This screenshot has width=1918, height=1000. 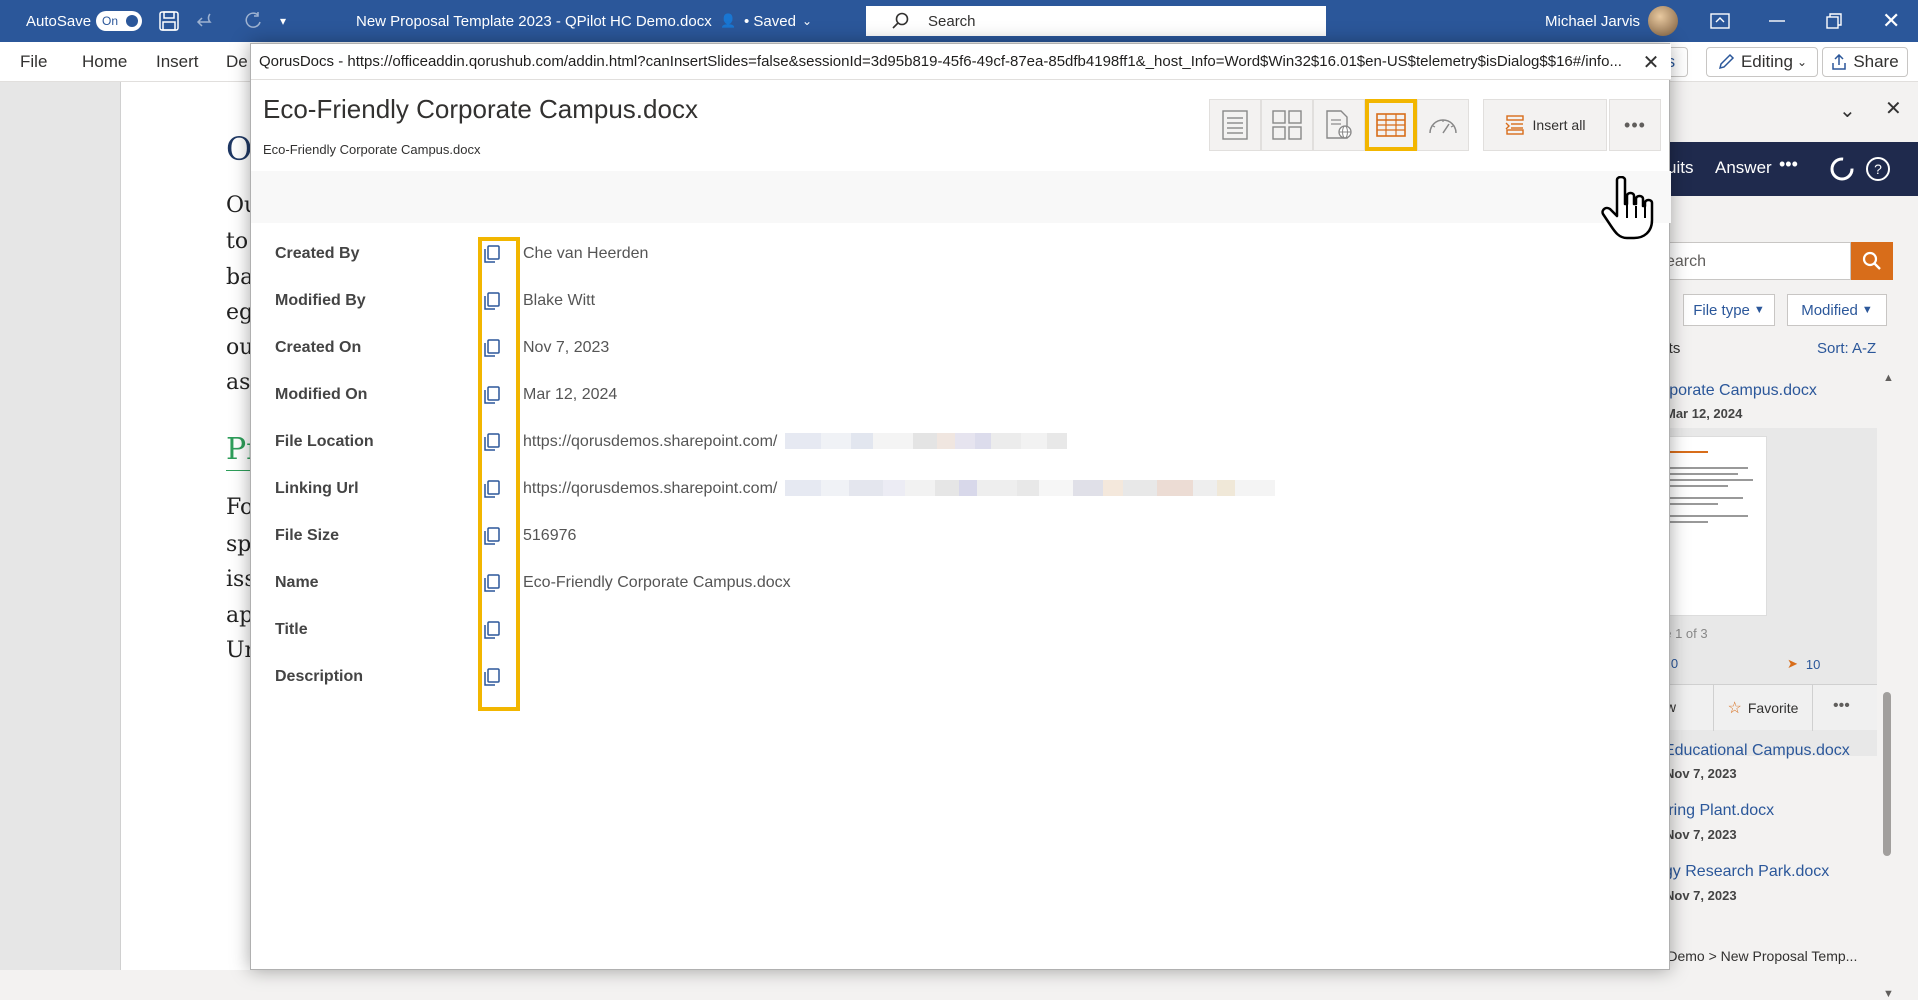 I want to click on customize-qat-icon: ▾, so click(x=283, y=21).